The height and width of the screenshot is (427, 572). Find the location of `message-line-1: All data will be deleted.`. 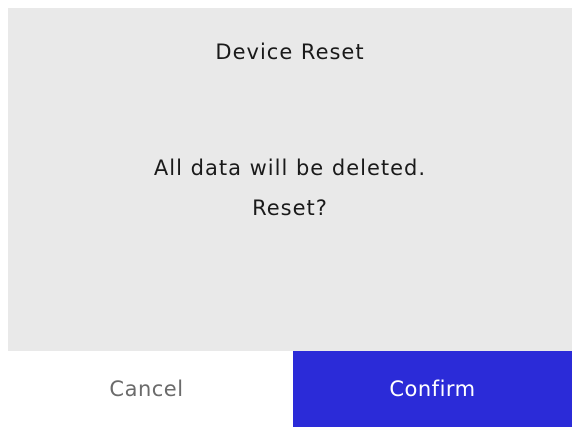

message-line-1: All data will be deleted. is located at coordinates (290, 168).